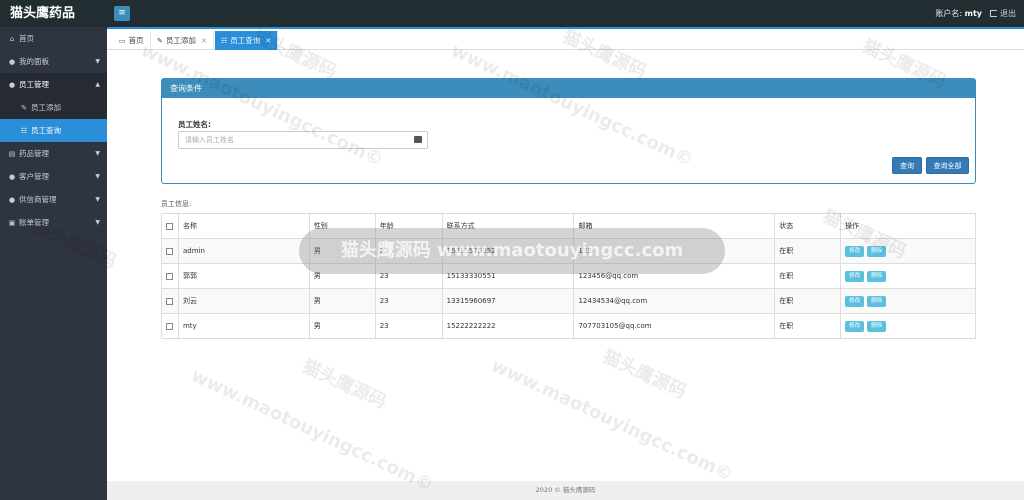 This screenshot has width=1024, height=500. I want to click on logout-icon, so click(993, 13).